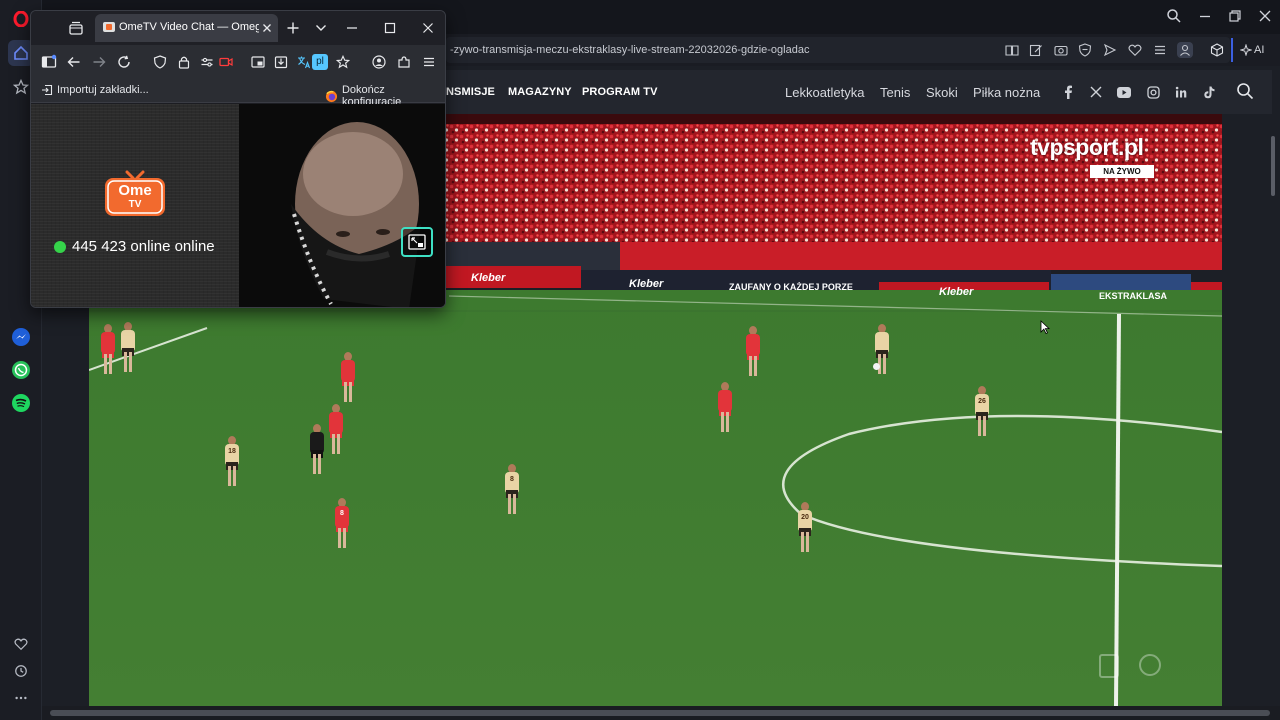  What do you see at coordinates (1273, 410) in the screenshot?
I see `vertical-scrollbar` at bounding box center [1273, 410].